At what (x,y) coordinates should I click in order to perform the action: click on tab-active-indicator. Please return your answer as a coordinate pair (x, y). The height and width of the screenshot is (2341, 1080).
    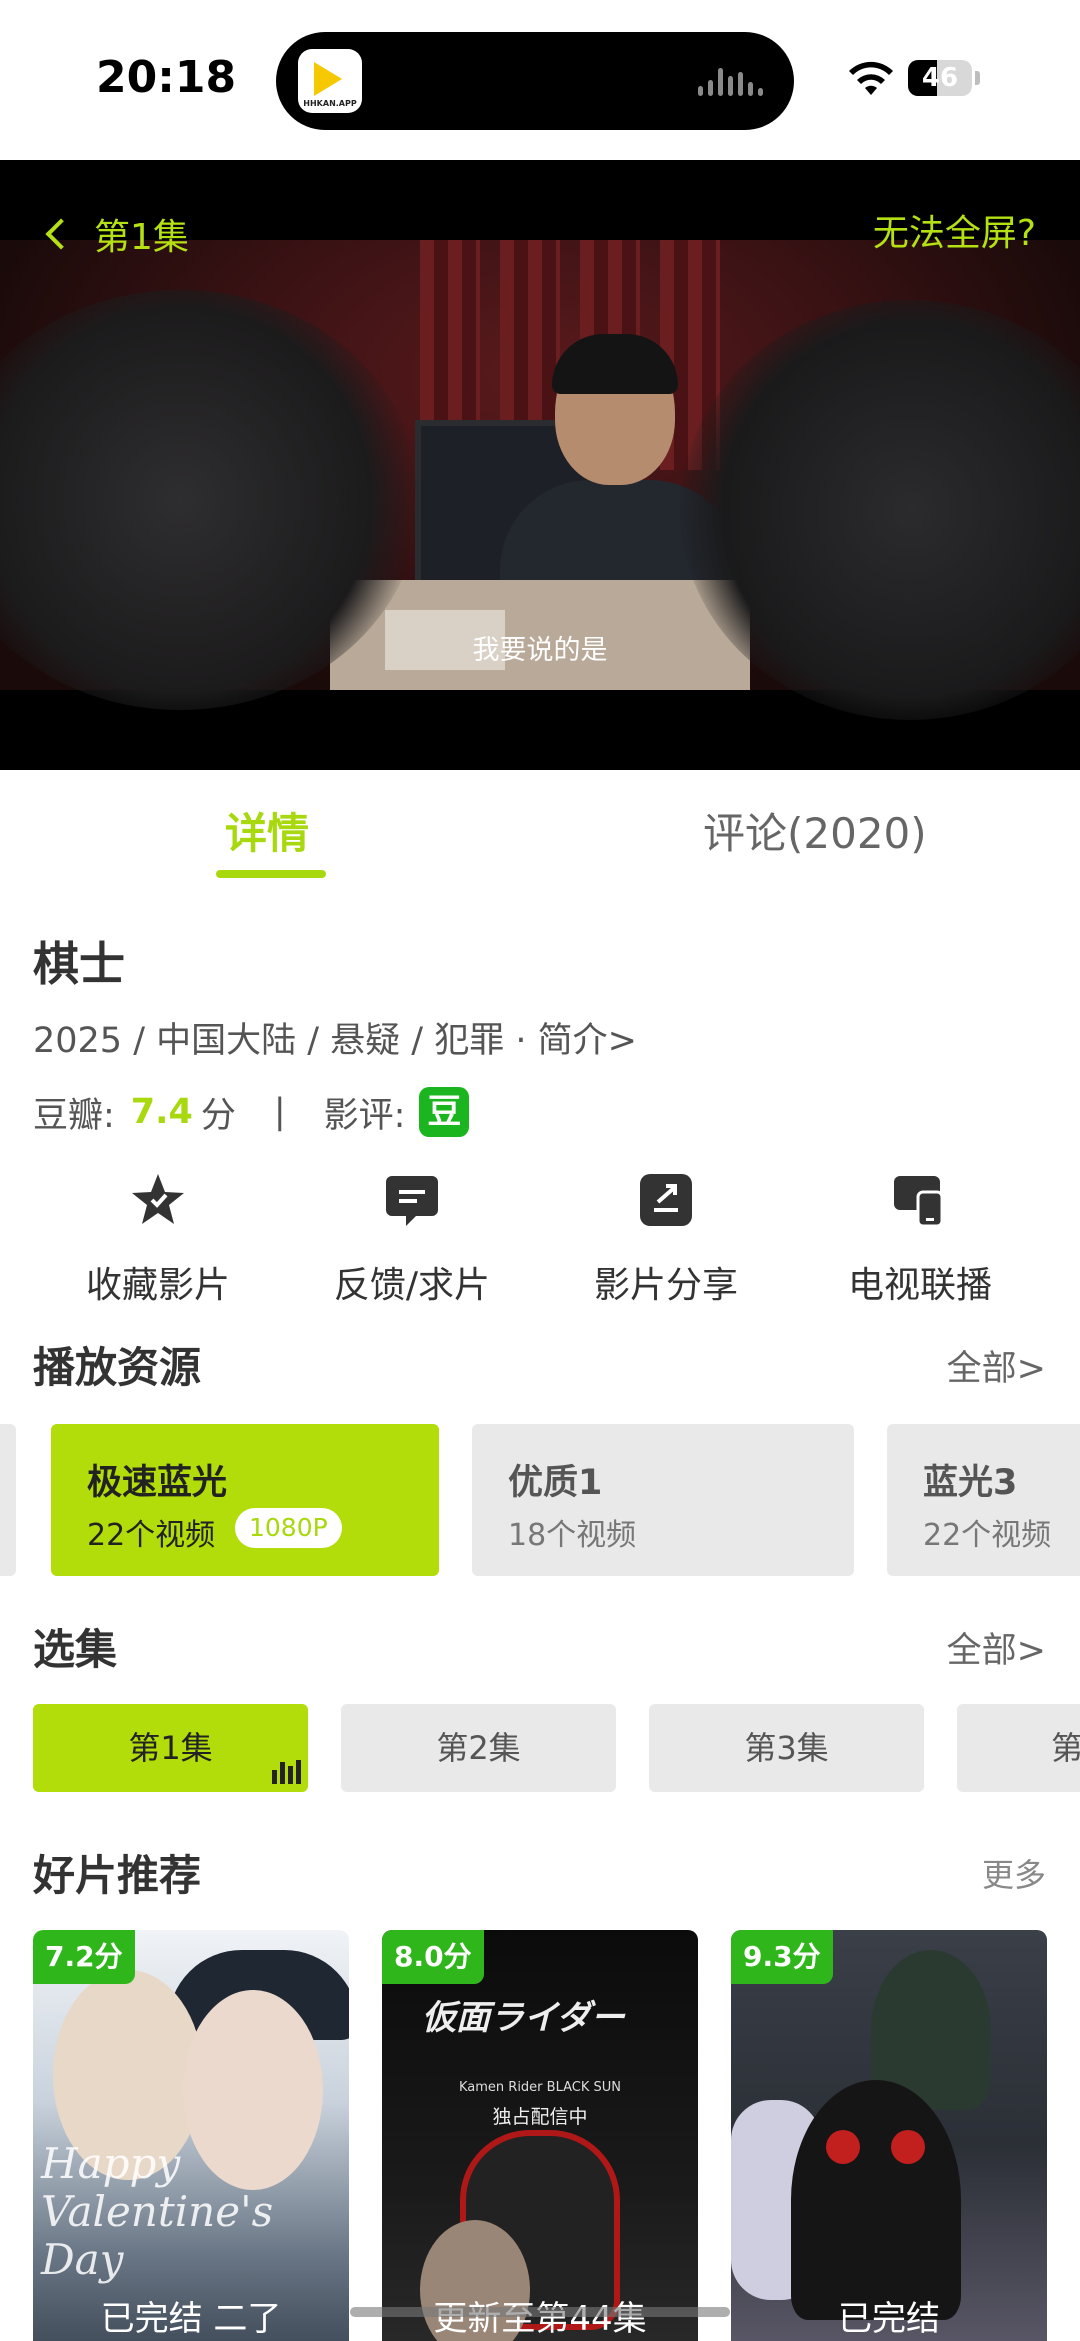
    Looking at the image, I should click on (271, 874).